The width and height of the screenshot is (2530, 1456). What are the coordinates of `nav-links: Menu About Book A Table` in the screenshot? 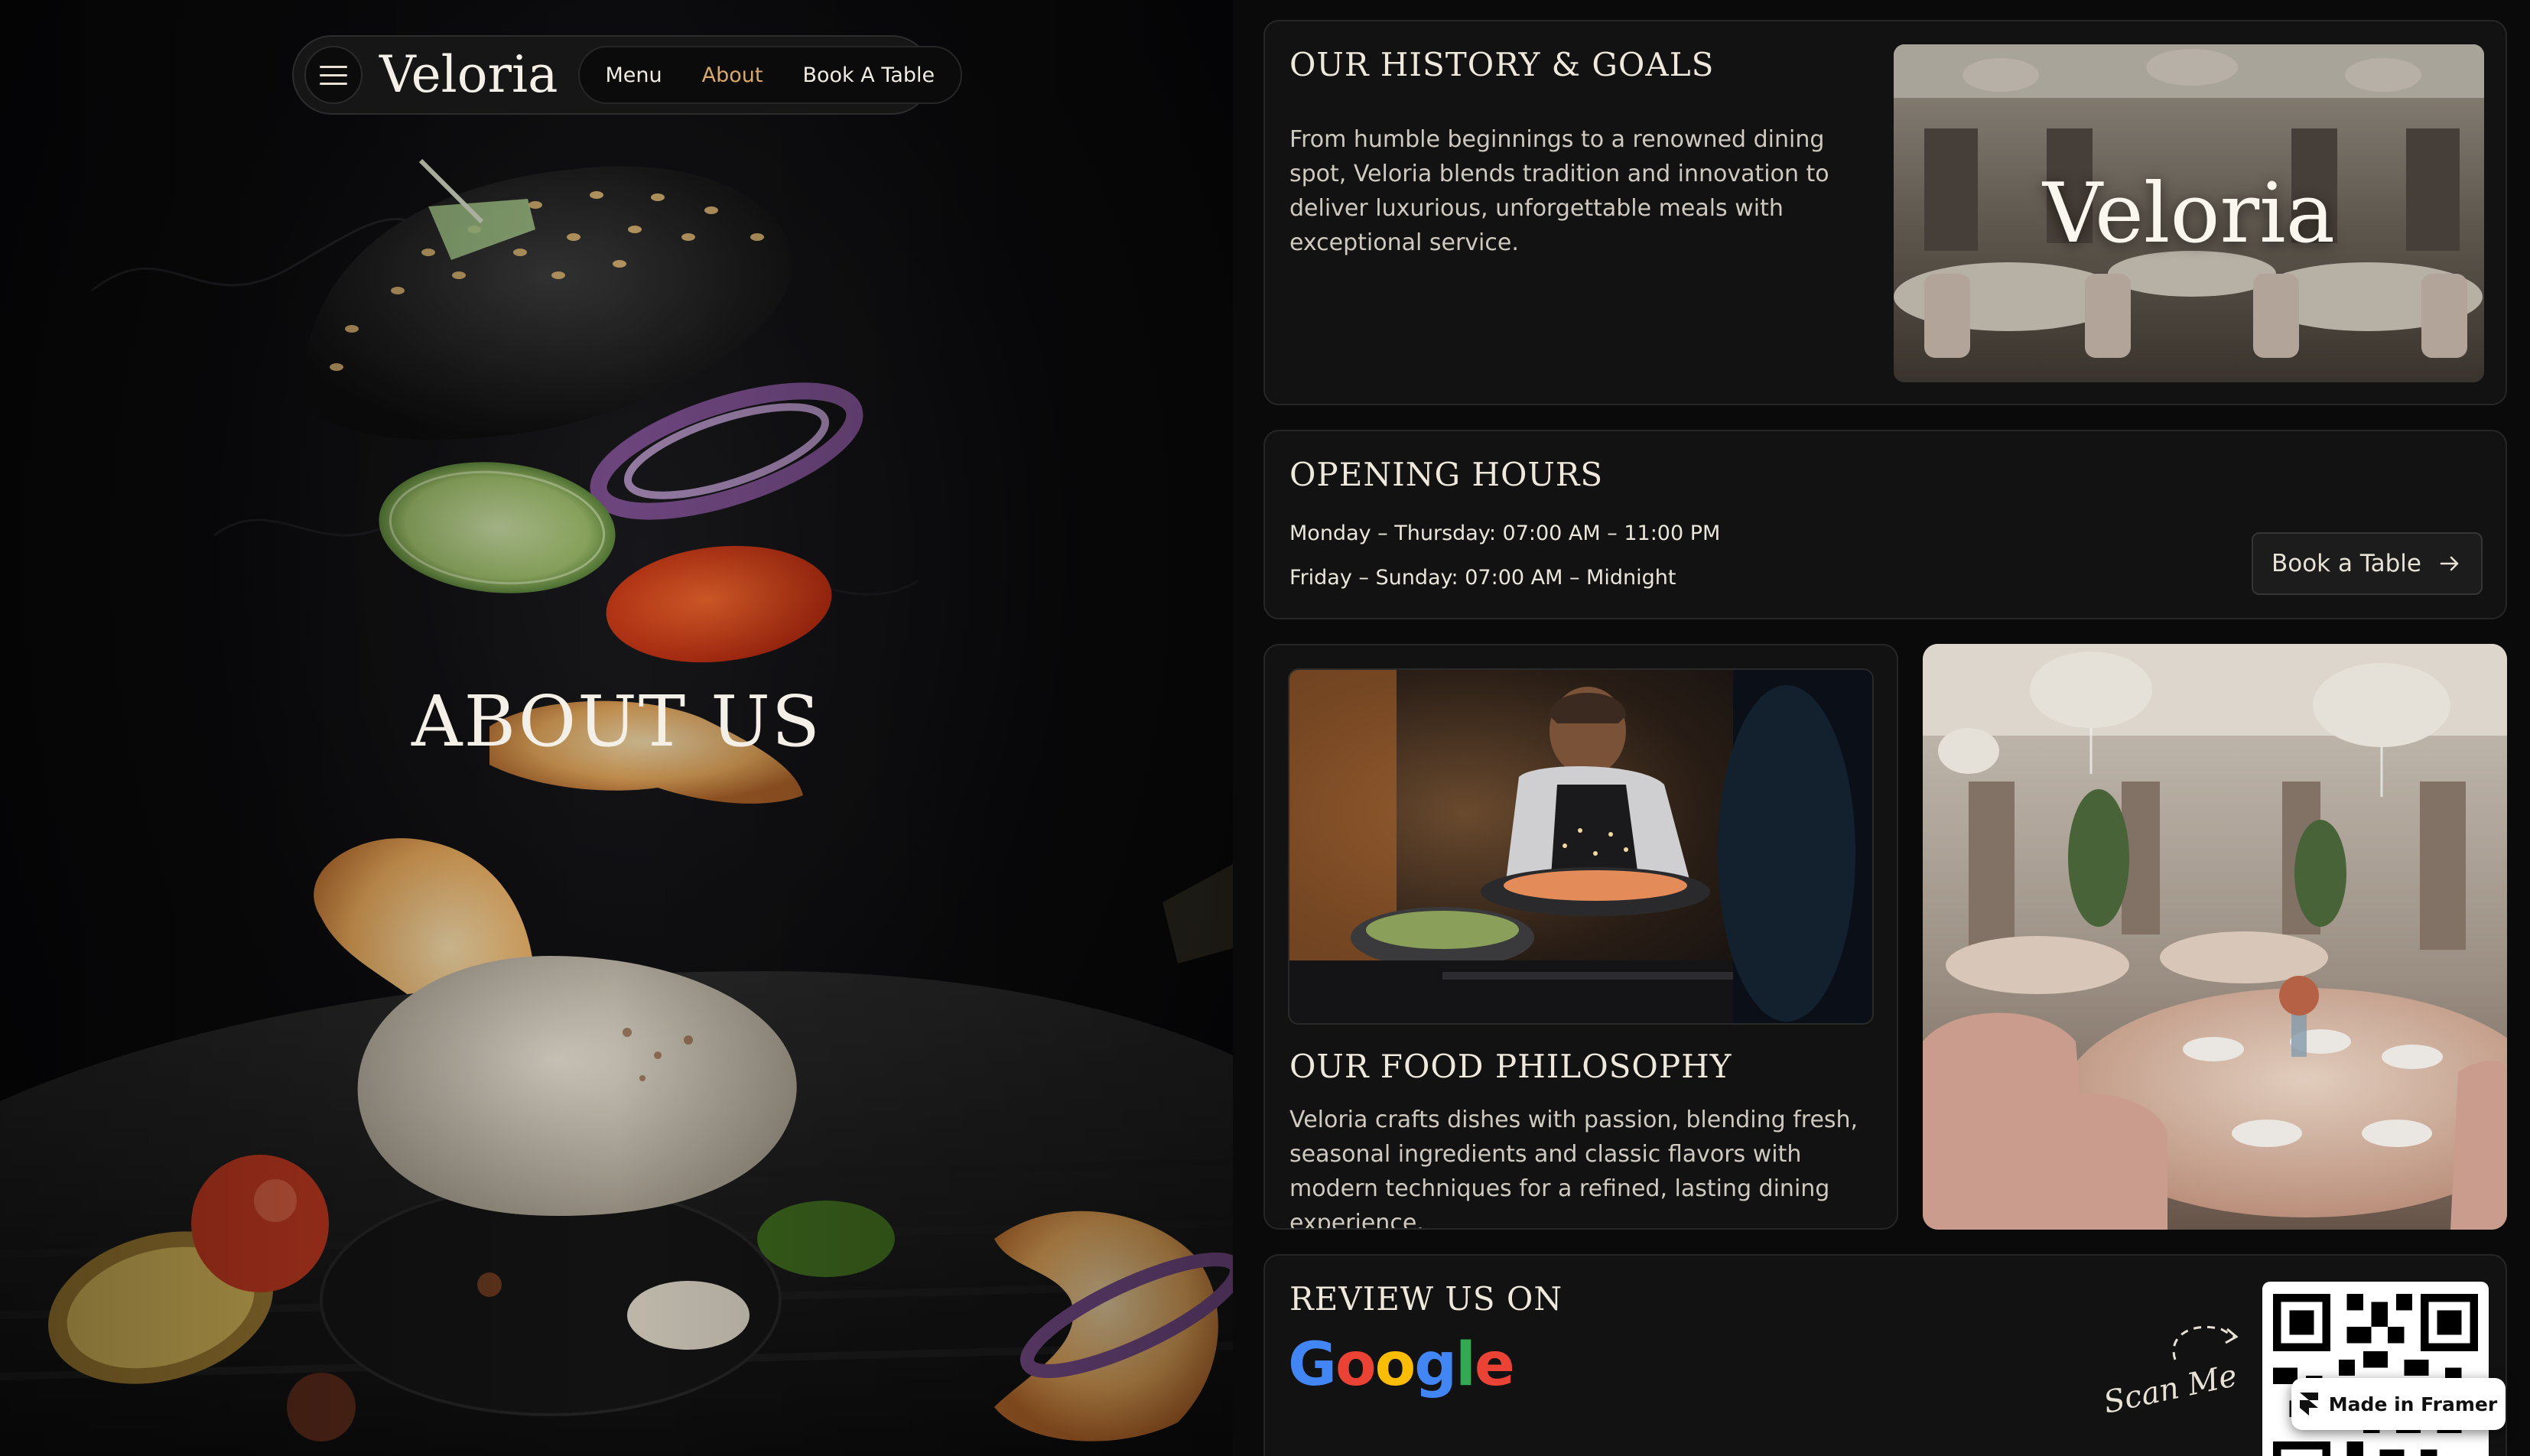 It's located at (770, 75).